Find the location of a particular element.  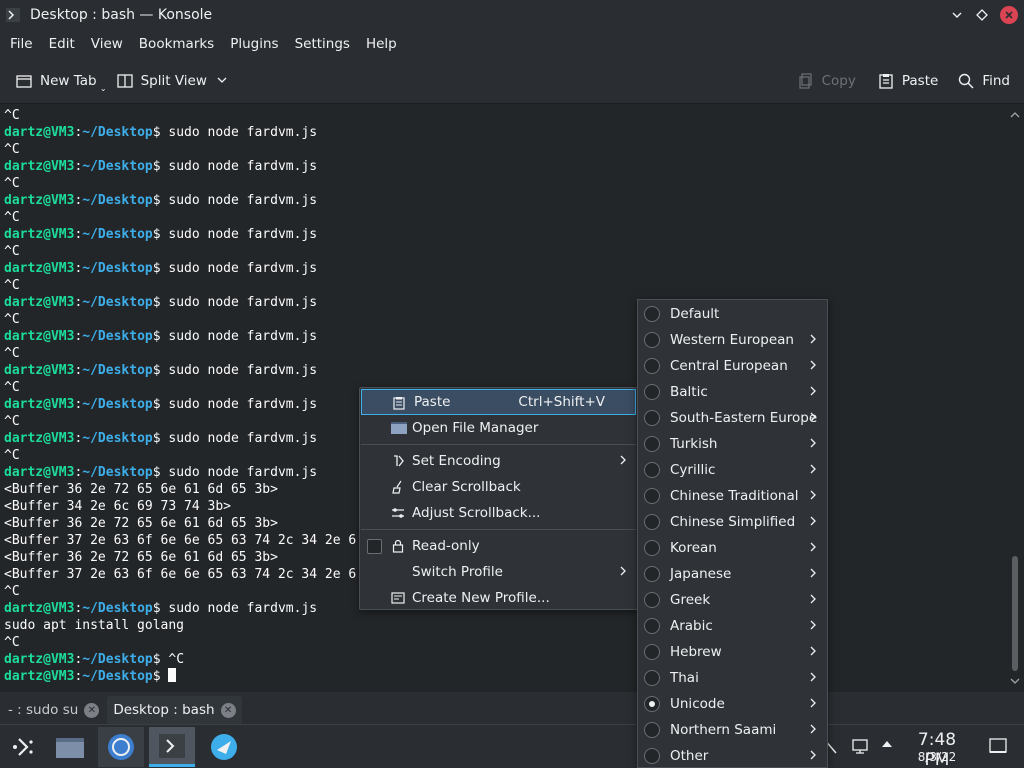

encoding-item-turkish: Turkish is located at coordinates (732, 444).